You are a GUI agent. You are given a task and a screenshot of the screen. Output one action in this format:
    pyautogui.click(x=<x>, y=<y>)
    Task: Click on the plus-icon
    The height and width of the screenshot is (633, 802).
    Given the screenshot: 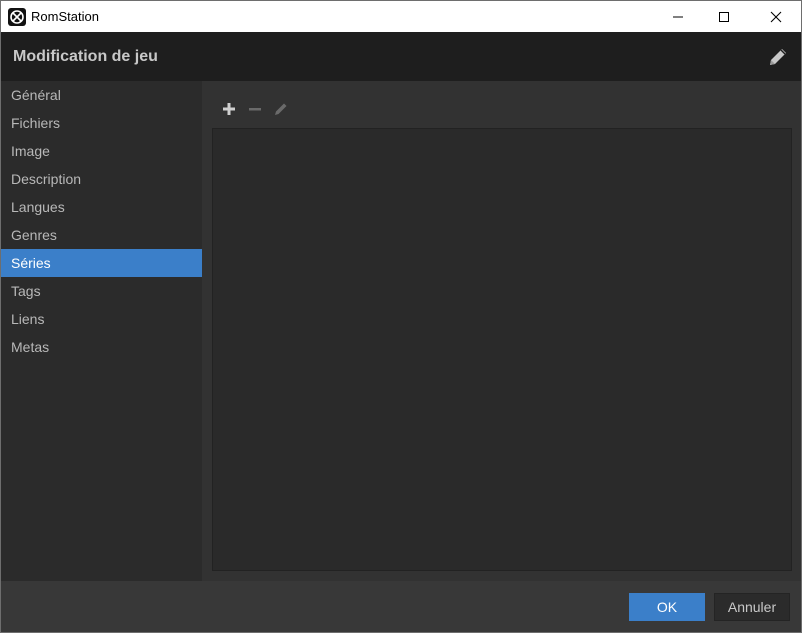 What is the action you would take?
    pyautogui.click(x=229, y=109)
    